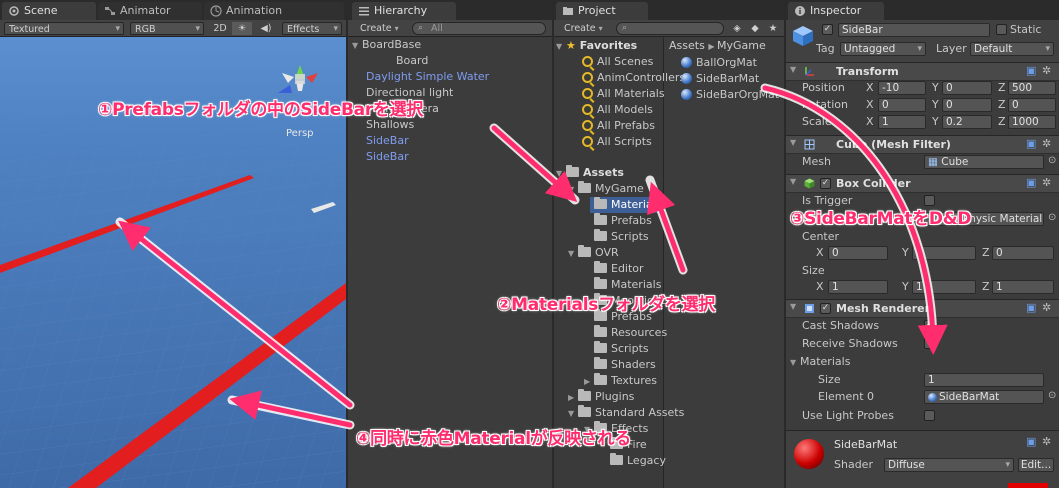 Image resolution: width=1059 pixels, height=488 pixels. I want to click on mesh-renderer-enabled-checkbox: ✓, so click(825, 308).